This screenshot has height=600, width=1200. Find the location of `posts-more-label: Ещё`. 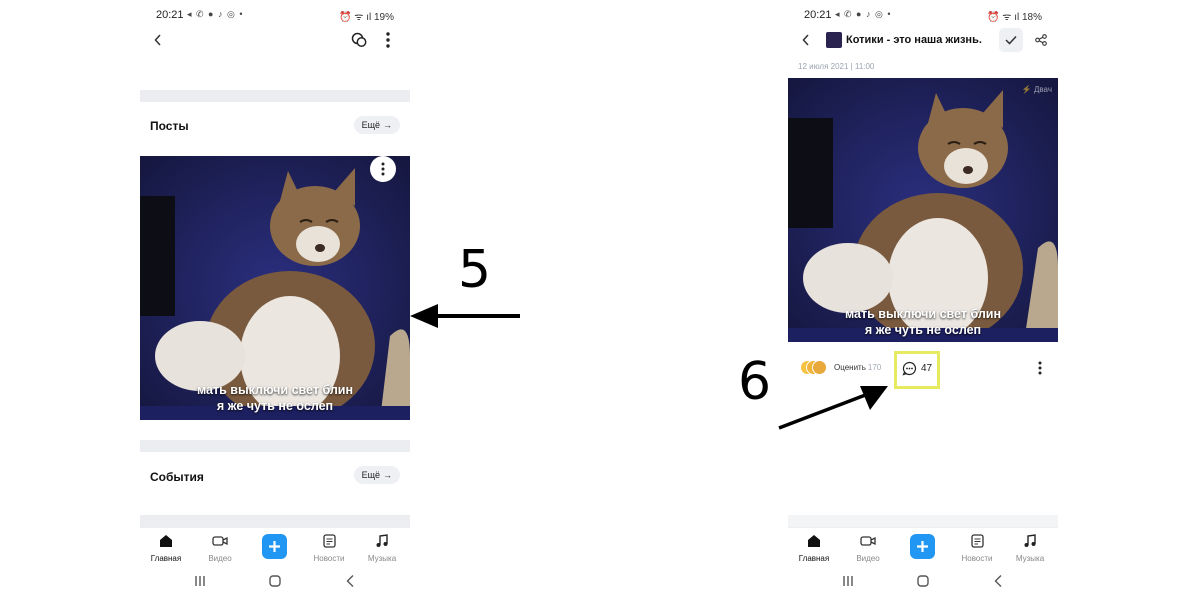

posts-more-label: Ещё is located at coordinates (370, 125).